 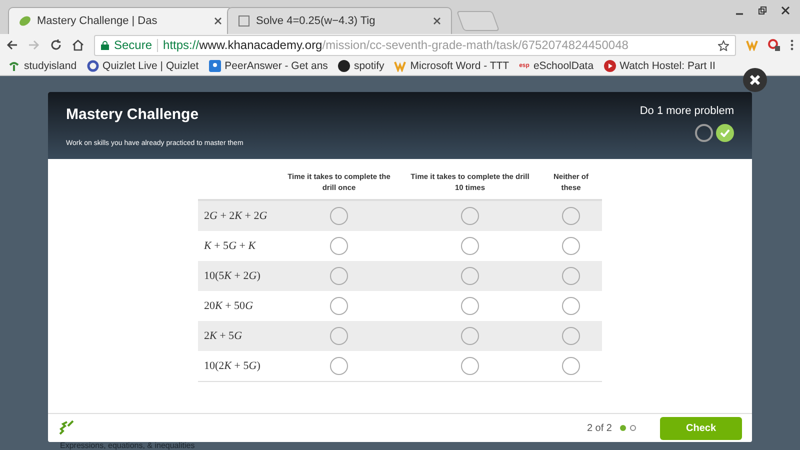 I want to click on bookmark: studyisland, so click(x=42, y=66).